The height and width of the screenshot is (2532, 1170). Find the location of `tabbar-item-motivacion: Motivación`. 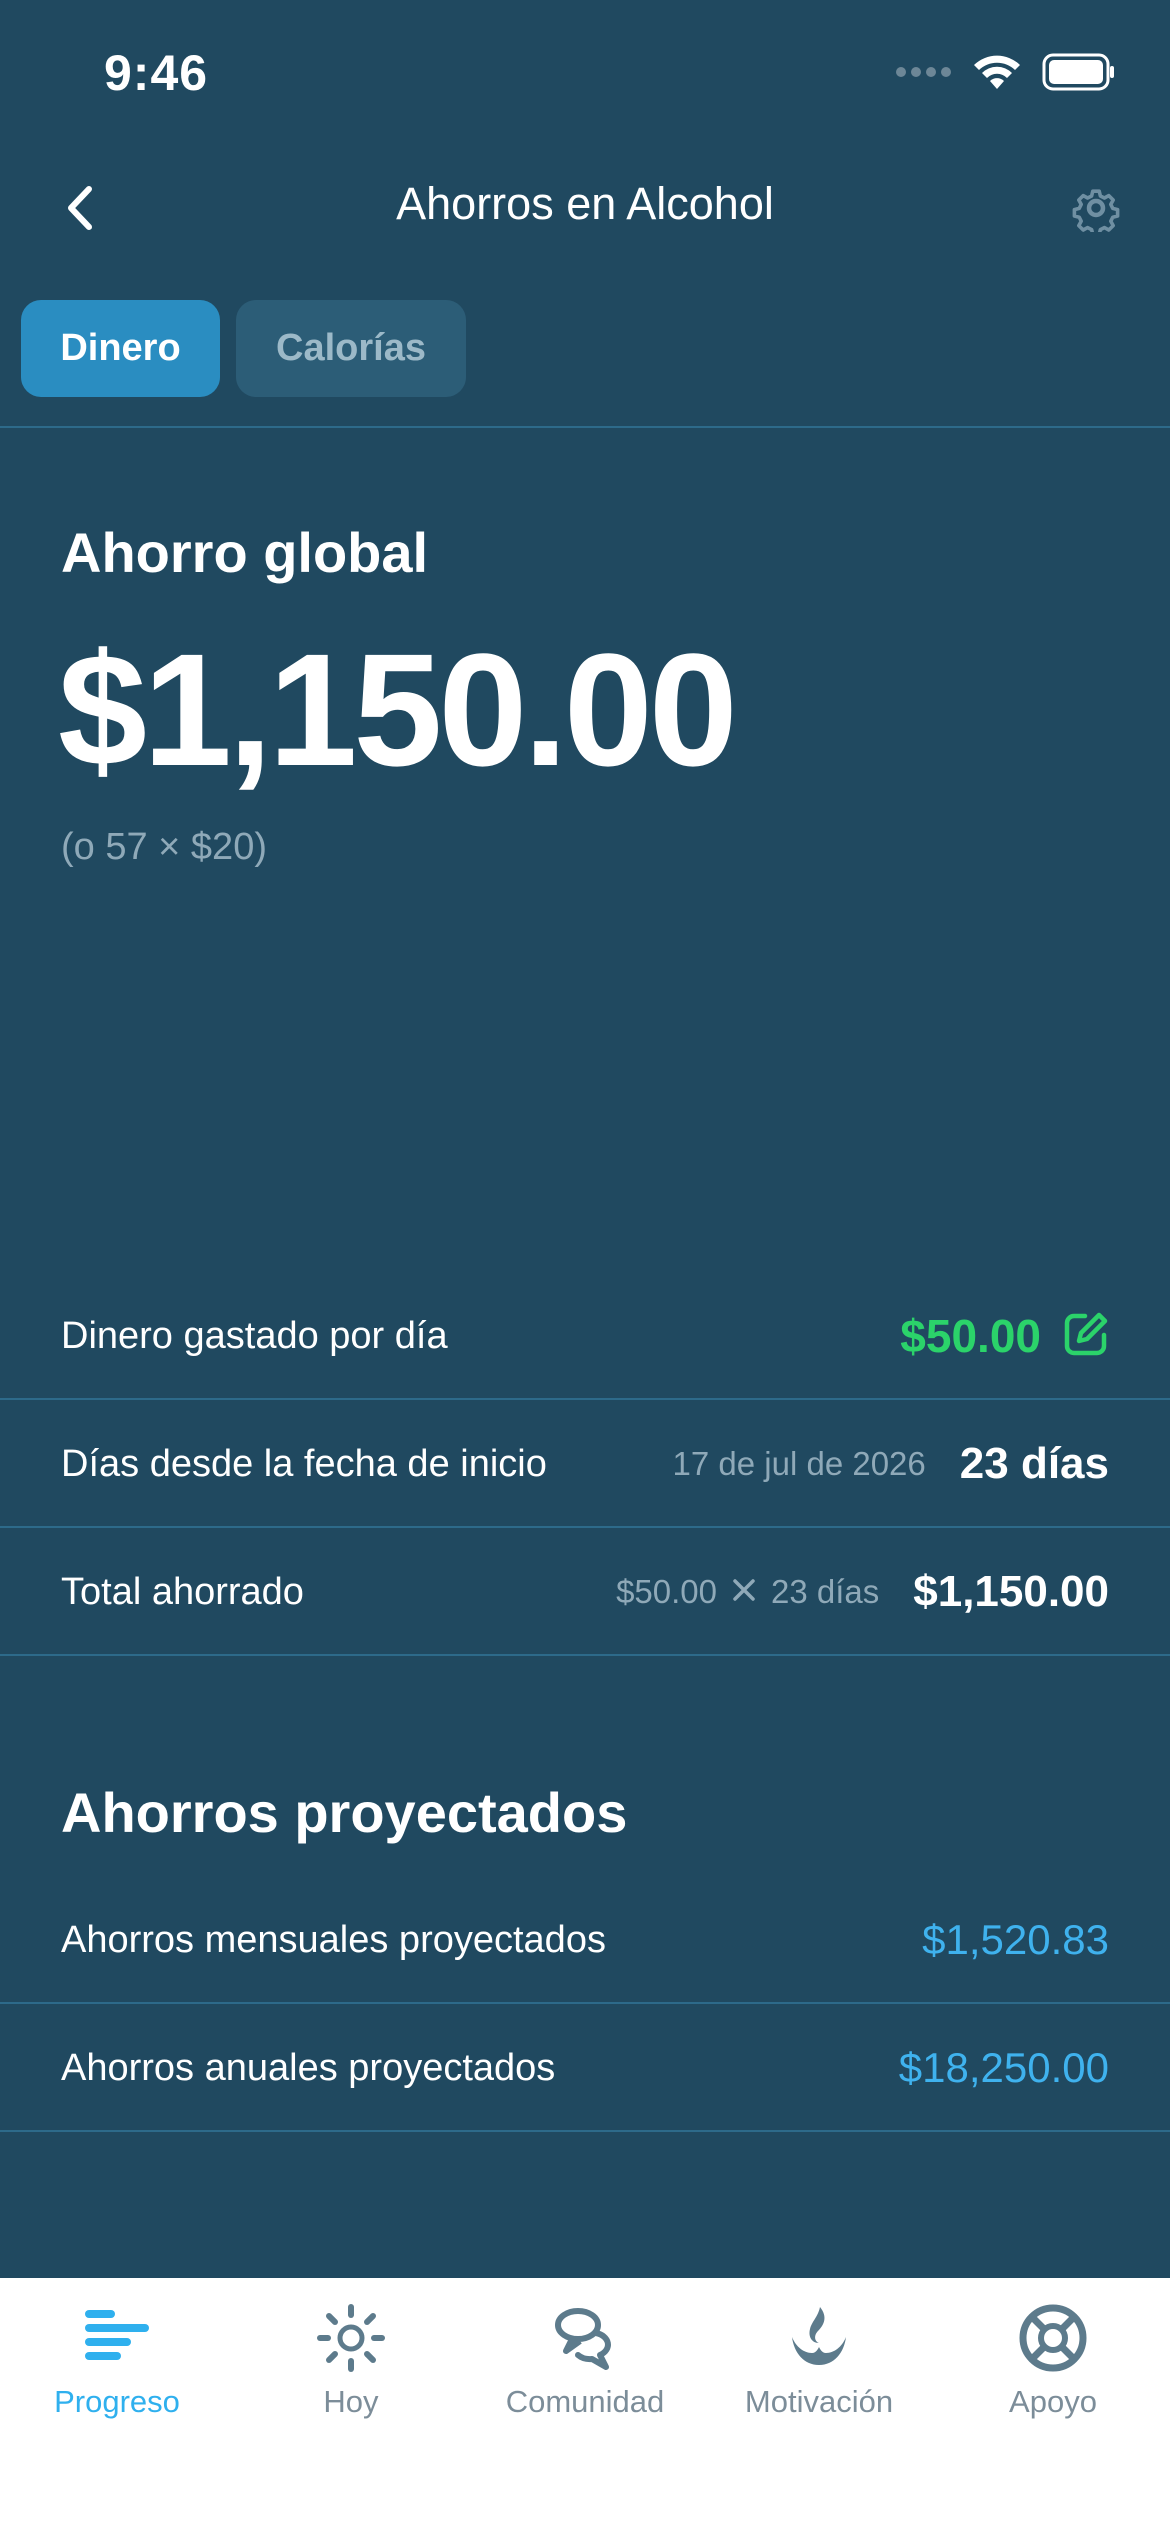

tabbar-item-motivacion: Motivación is located at coordinates (819, 2358).